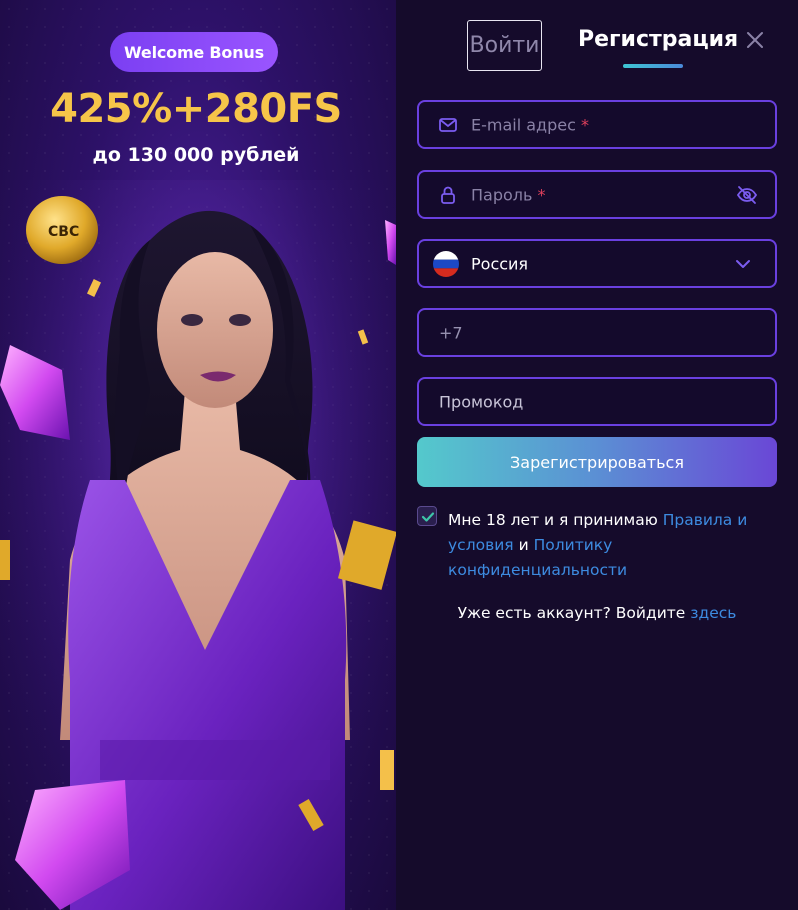  What do you see at coordinates (755, 40) in the screenshot?
I see `close-icon` at bounding box center [755, 40].